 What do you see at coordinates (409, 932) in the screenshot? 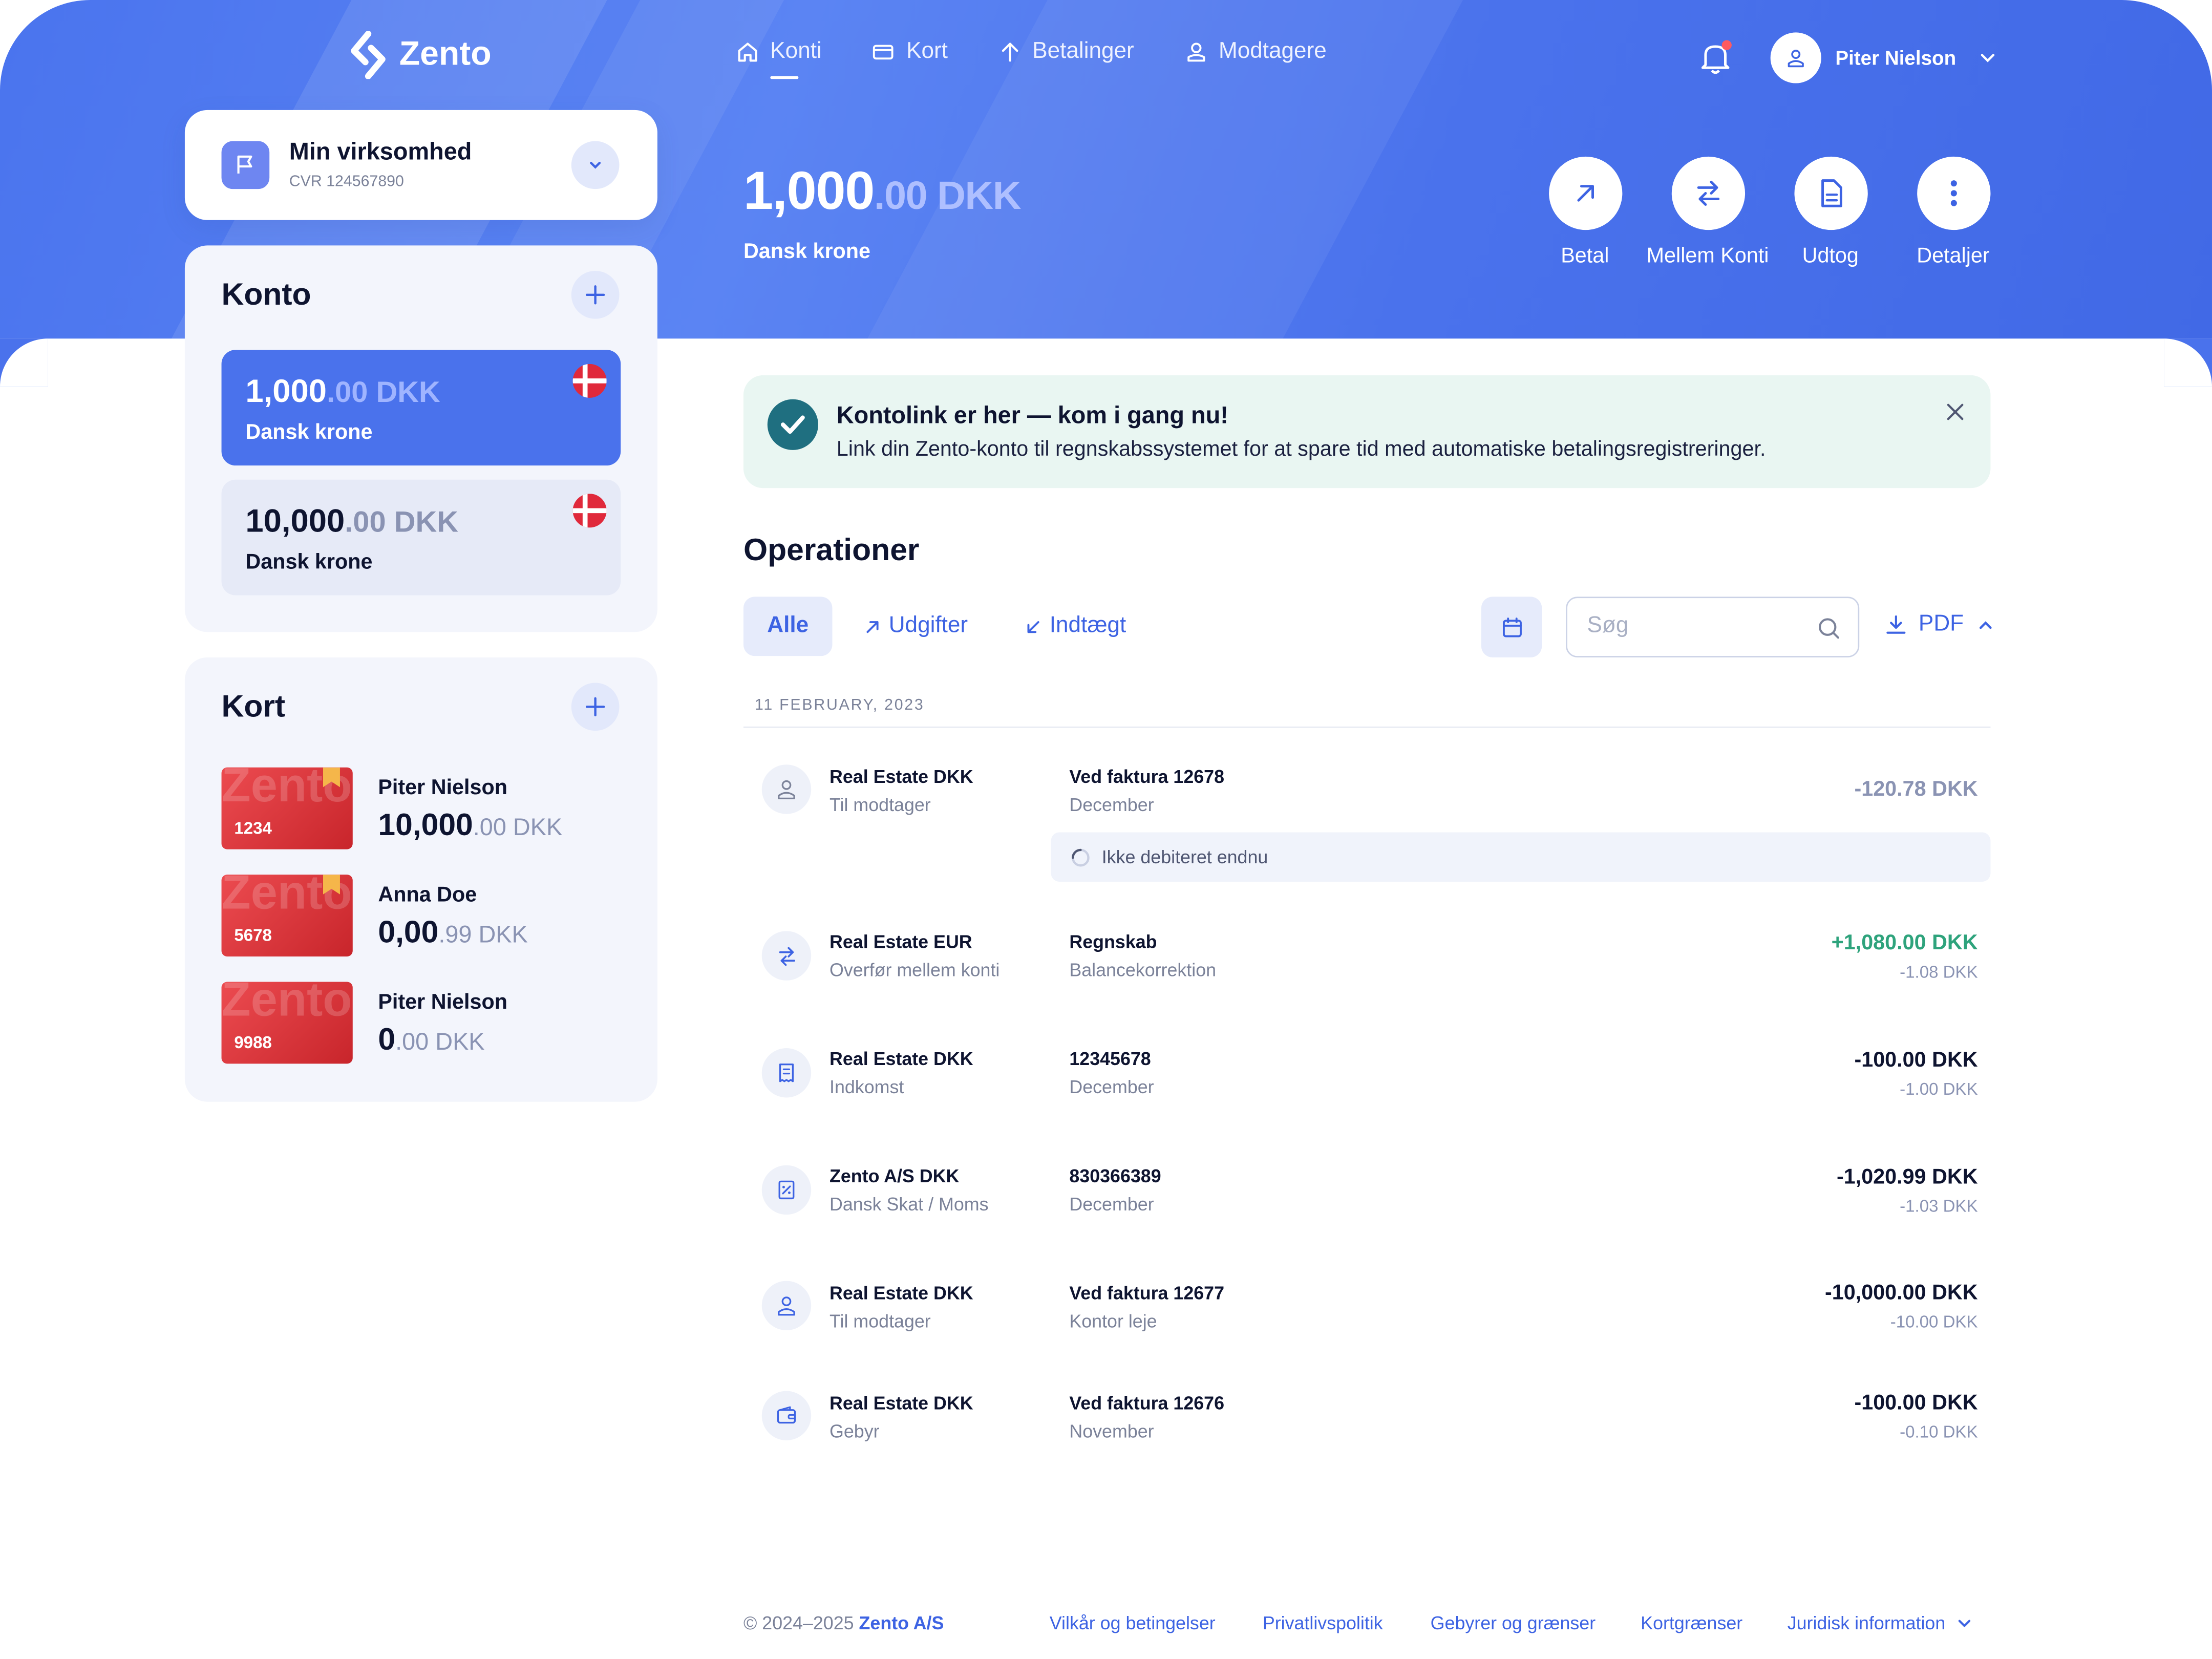
I see `card-balance-integer: 0,00` at bounding box center [409, 932].